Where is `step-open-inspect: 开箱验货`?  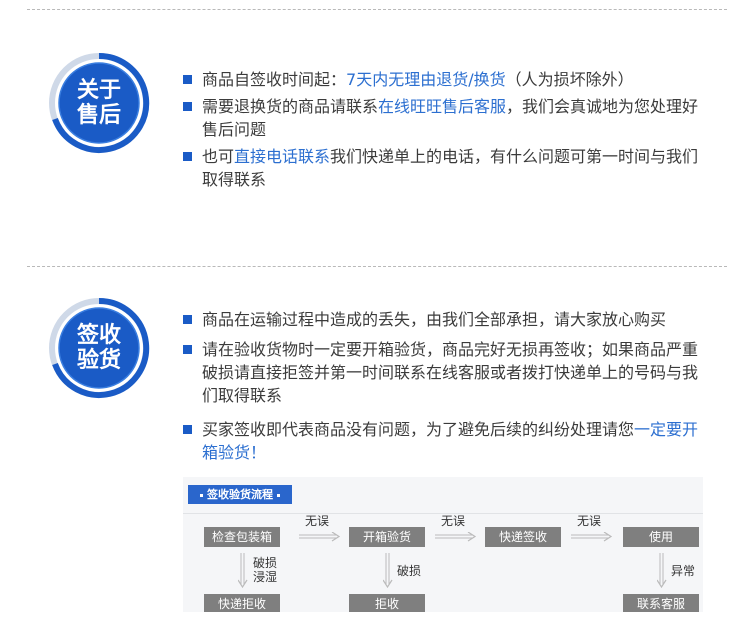
step-open-inspect: 开箱验货 is located at coordinates (387, 537).